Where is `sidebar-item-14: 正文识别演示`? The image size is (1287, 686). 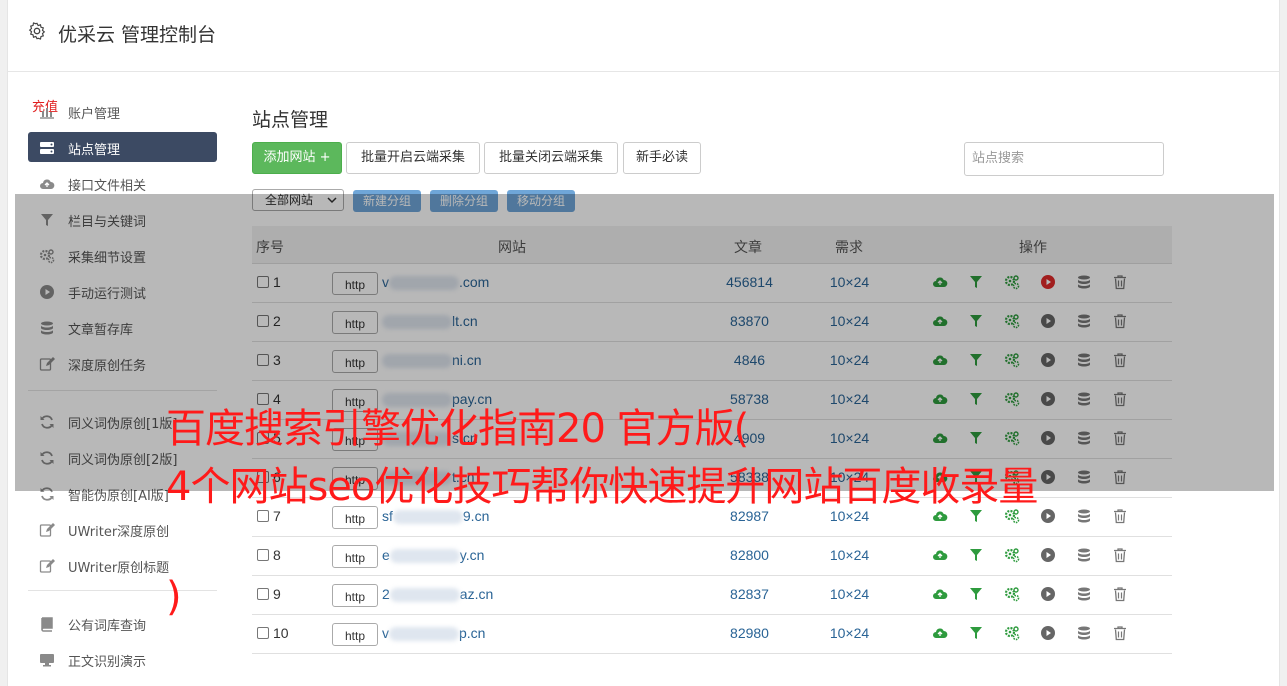
sidebar-item-14: 正文识别演示 is located at coordinates (122, 659).